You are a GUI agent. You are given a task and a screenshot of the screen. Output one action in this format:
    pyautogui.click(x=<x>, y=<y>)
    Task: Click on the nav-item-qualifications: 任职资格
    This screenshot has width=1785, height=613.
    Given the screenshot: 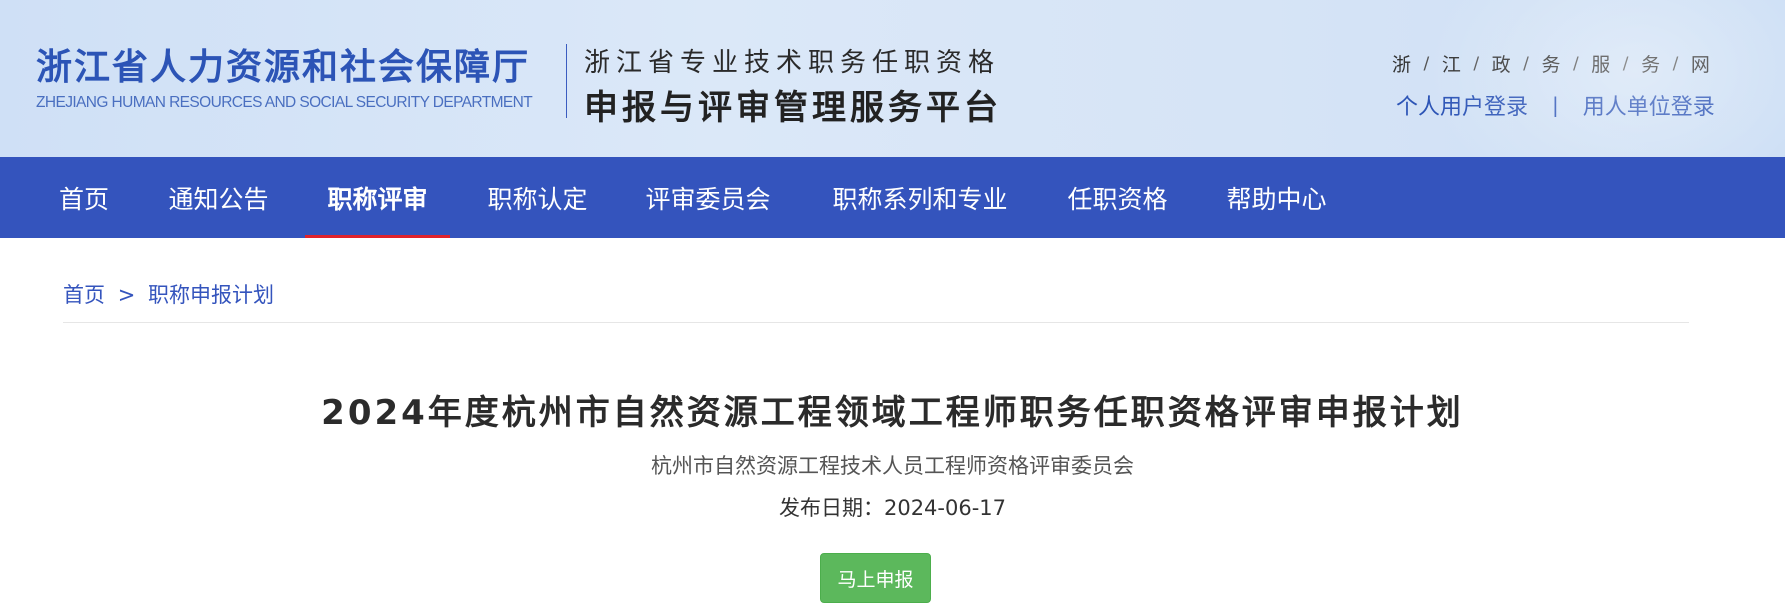 What is the action you would take?
    pyautogui.click(x=1117, y=197)
    